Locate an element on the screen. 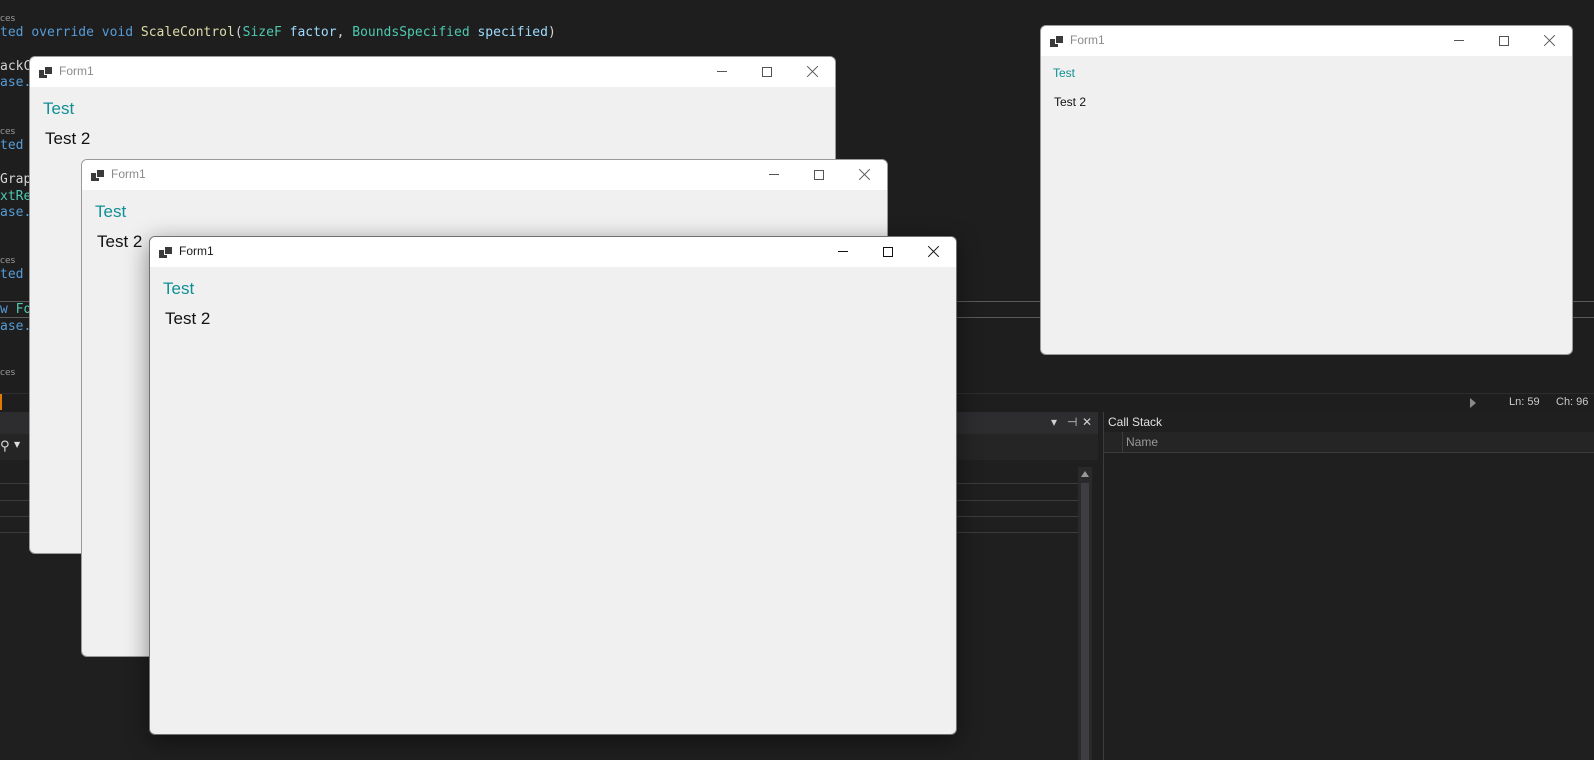  pane-close-icon: ✕ is located at coordinates (1087, 422).